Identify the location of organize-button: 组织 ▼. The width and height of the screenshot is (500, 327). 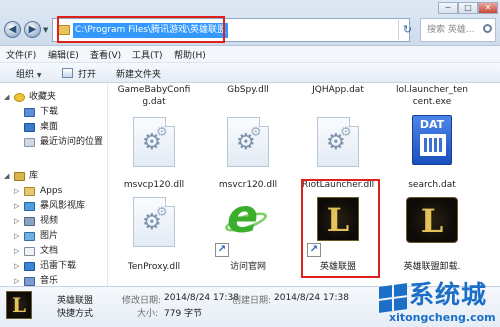
(29, 73).